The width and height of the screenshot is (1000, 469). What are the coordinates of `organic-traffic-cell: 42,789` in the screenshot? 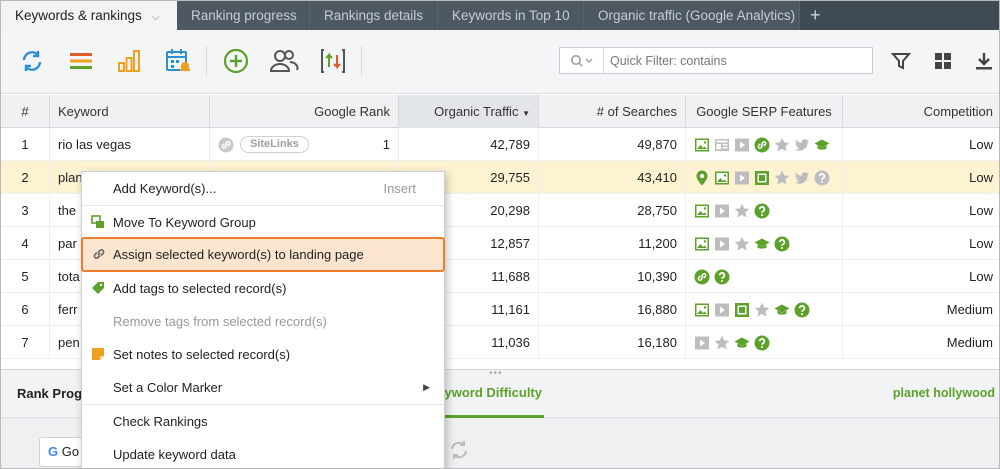 It's located at (469, 144).